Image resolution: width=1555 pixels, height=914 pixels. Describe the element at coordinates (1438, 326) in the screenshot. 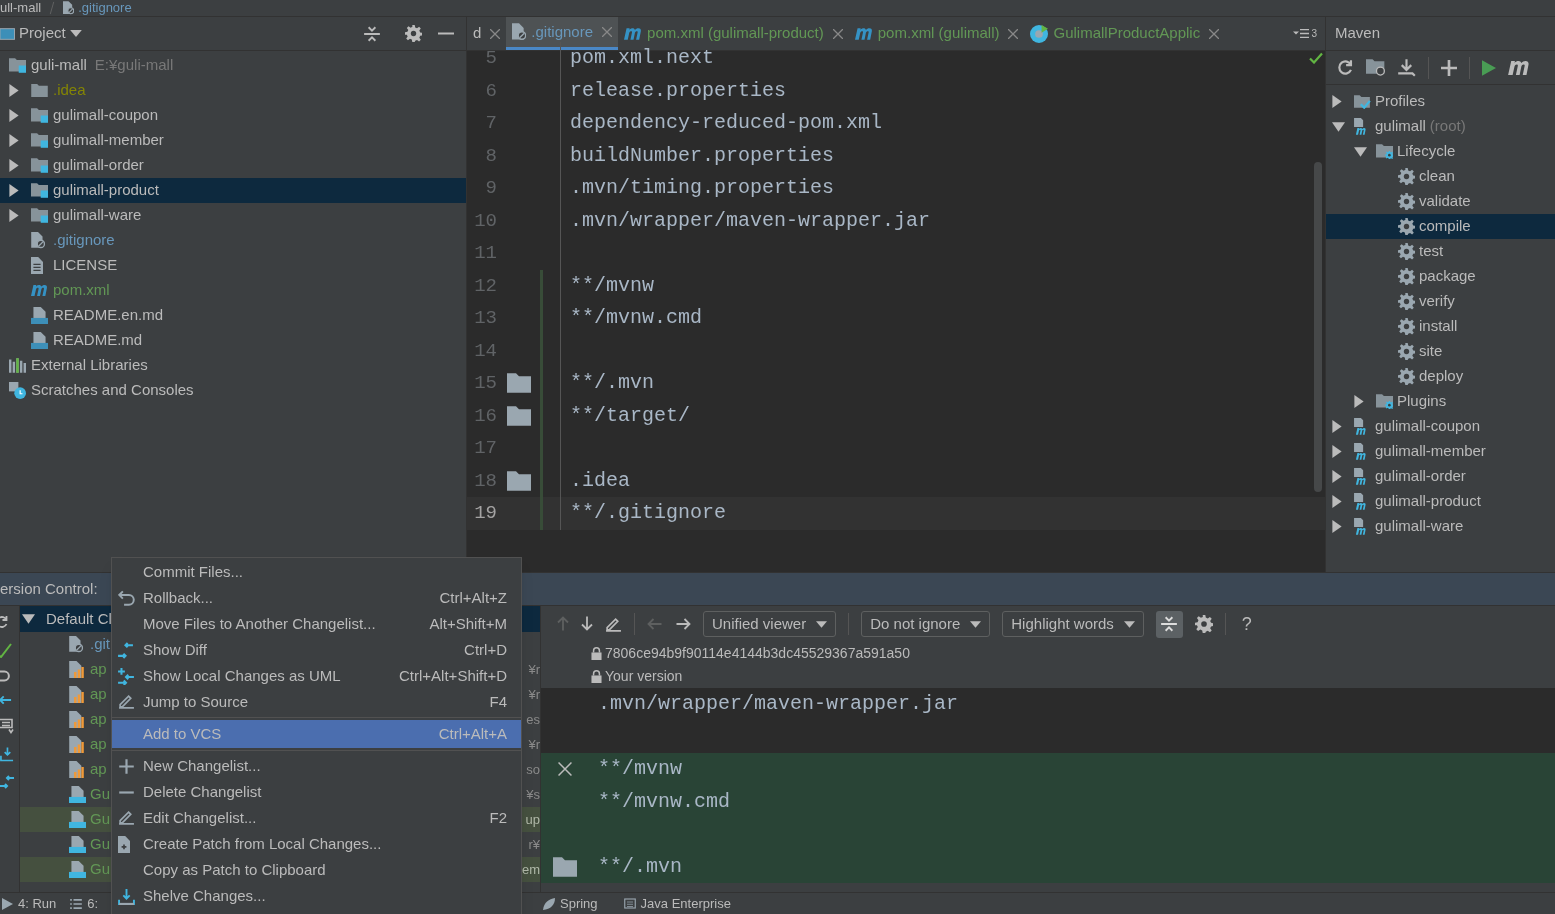

I see `tree-item-label: install` at that location.